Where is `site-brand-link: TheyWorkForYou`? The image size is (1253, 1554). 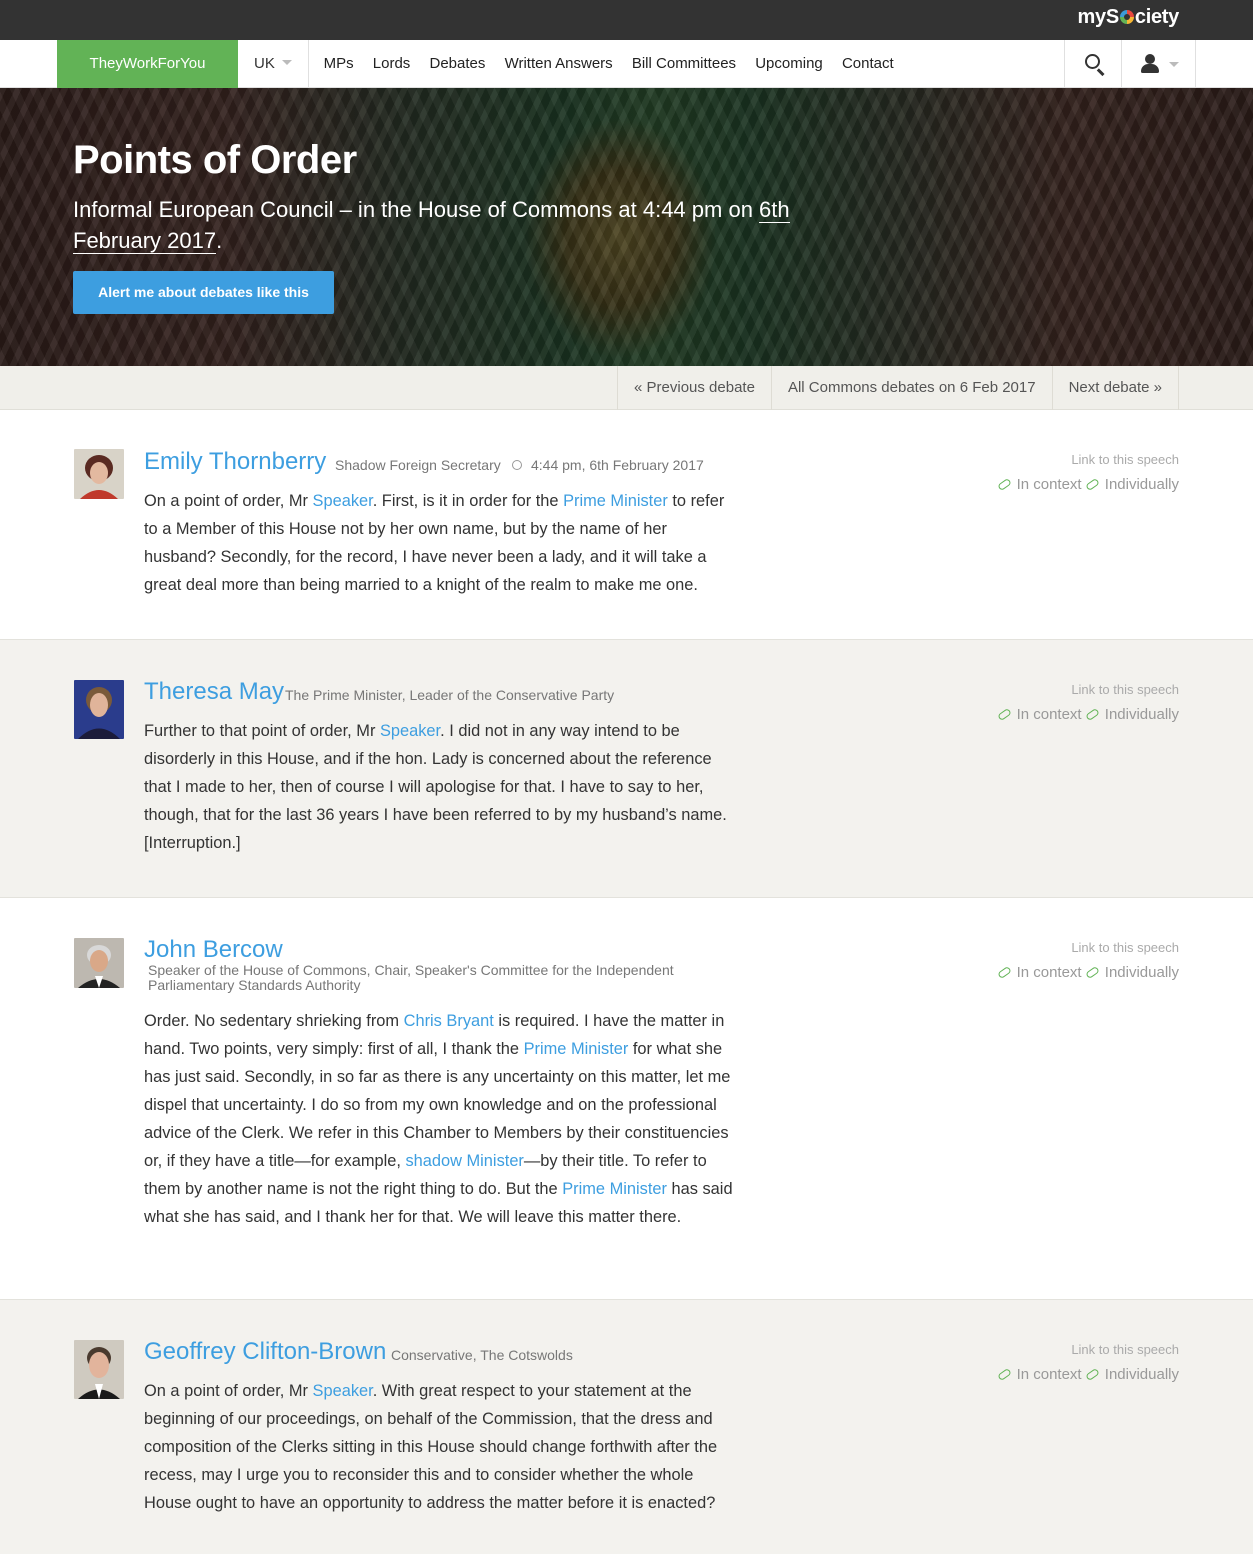 site-brand-link: TheyWorkForYou is located at coordinates (147, 64).